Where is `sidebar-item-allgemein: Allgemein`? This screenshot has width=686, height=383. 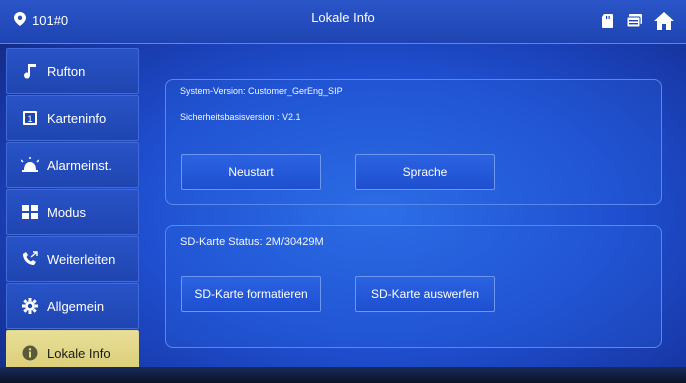 sidebar-item-allgemein: Allgemein is located at coordinates (72, 306).